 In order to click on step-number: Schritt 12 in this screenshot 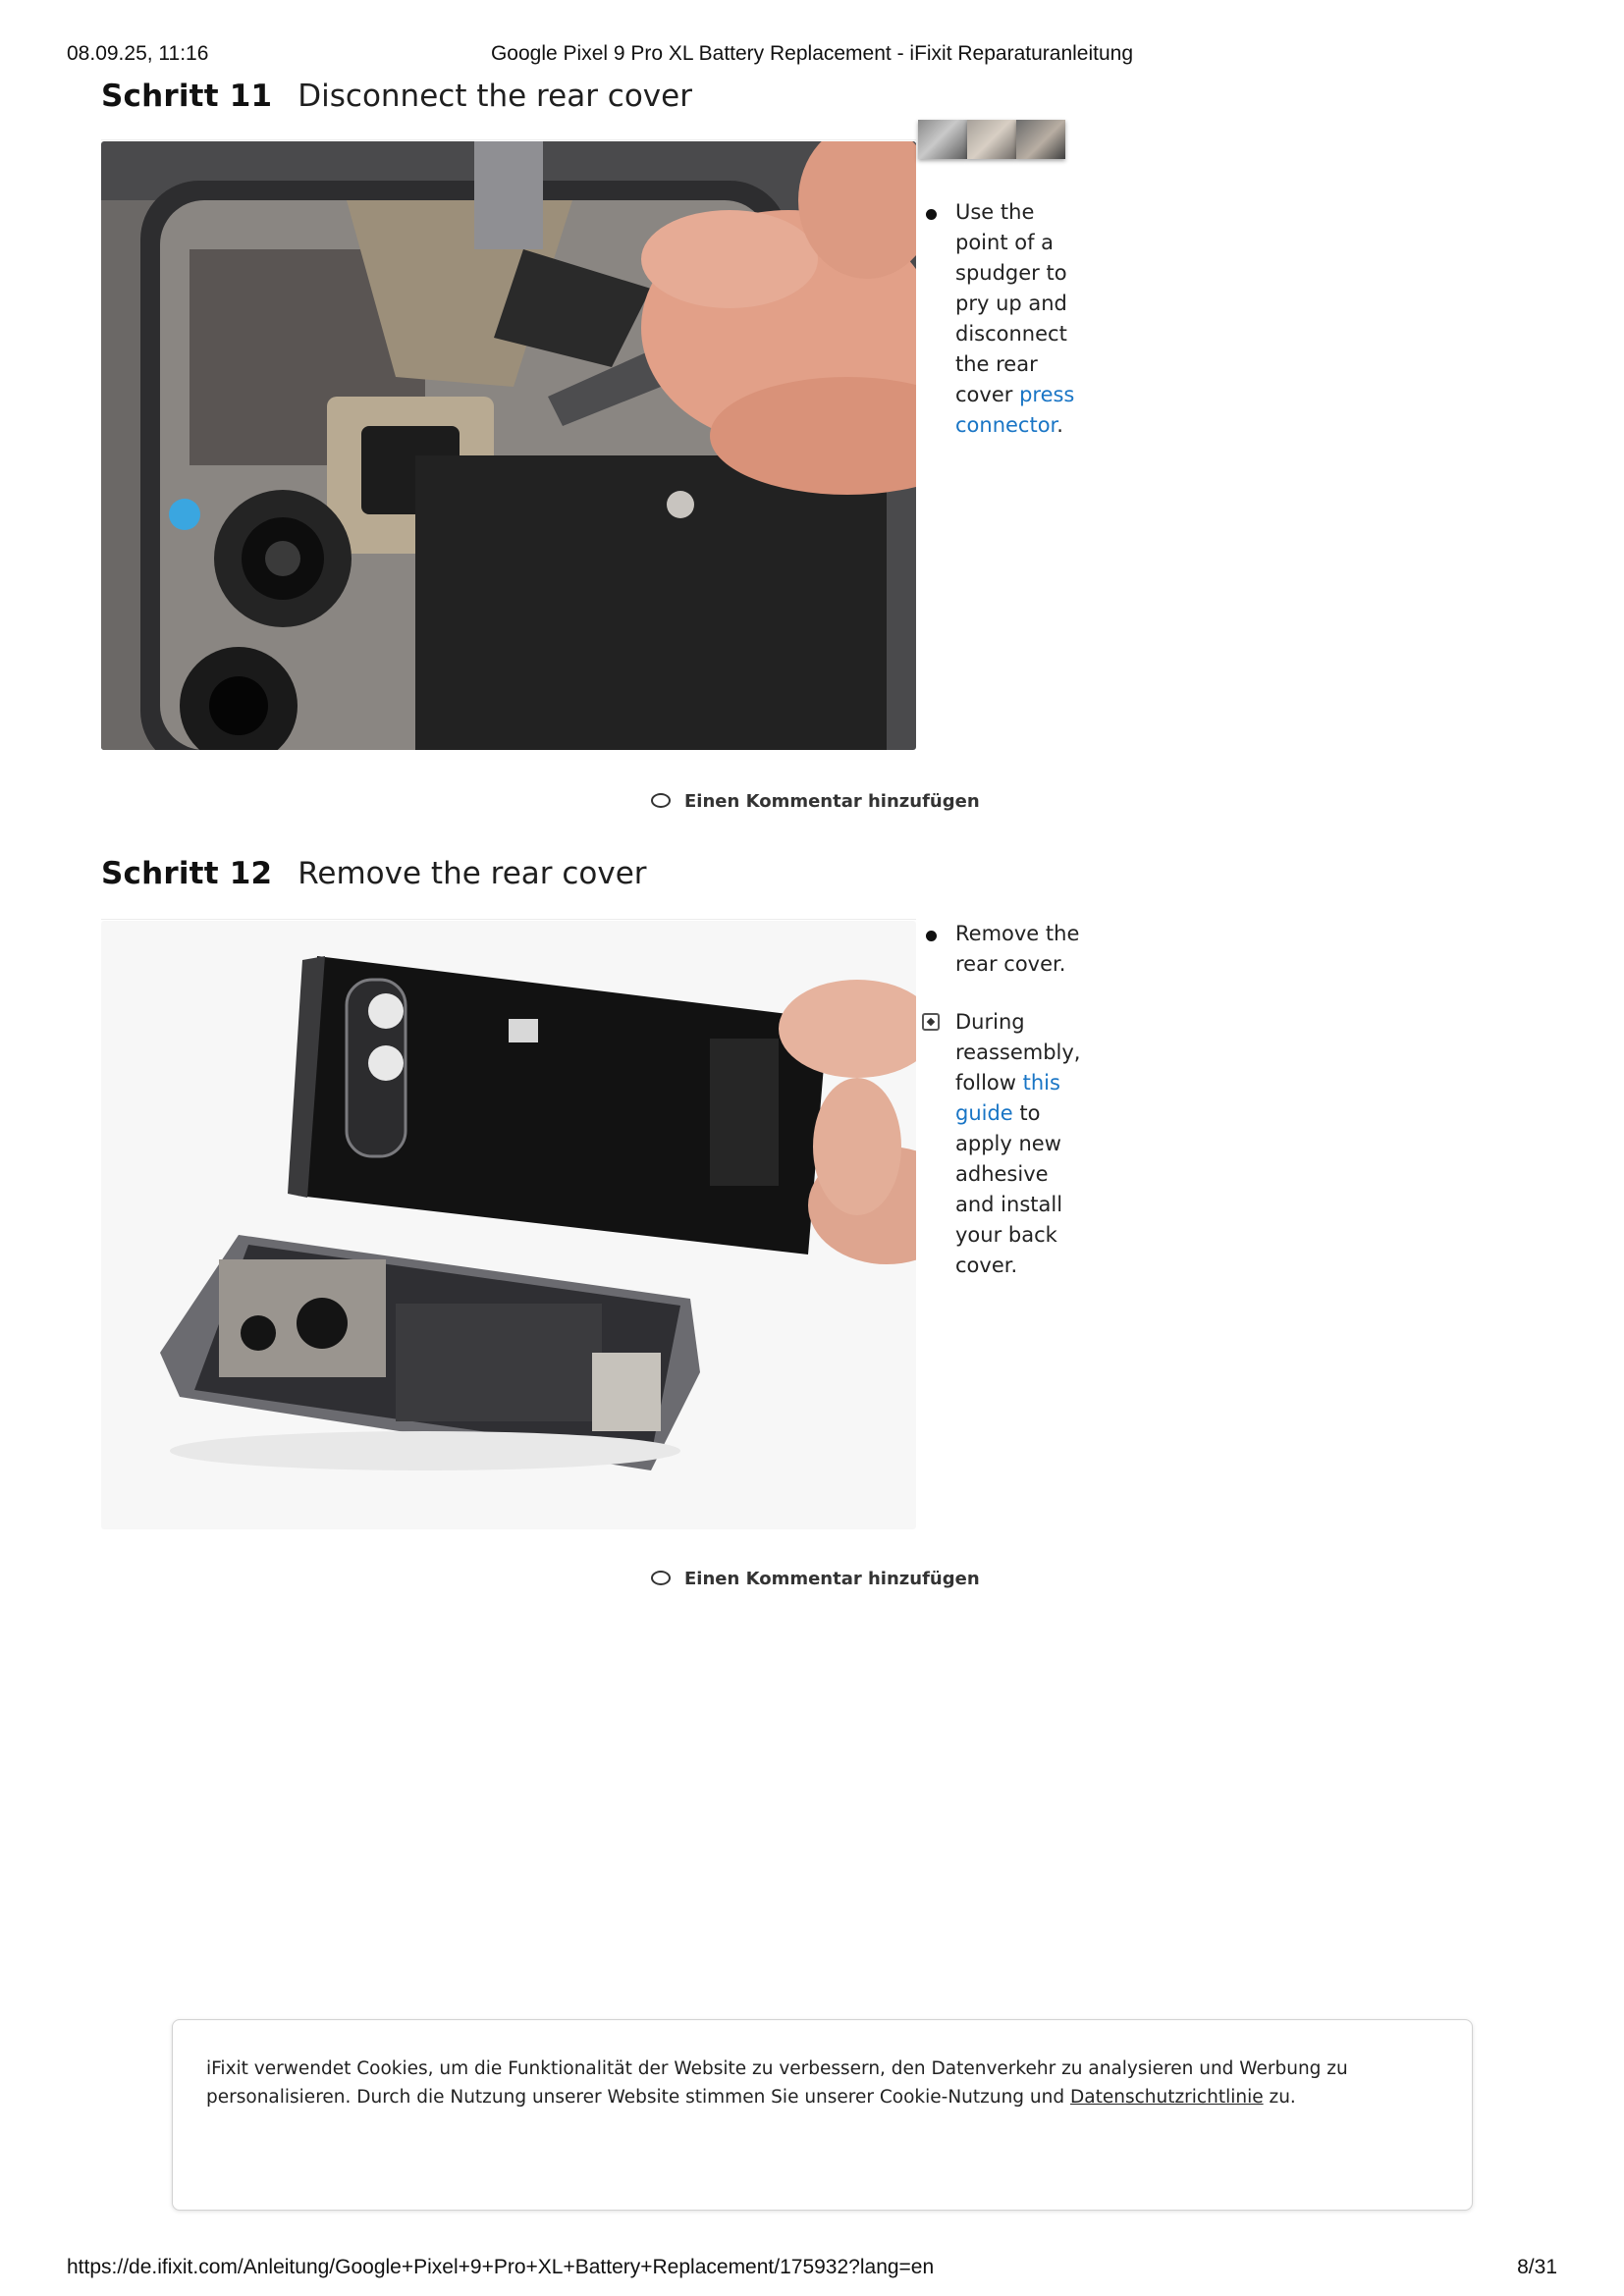, I will do `click(187, 873)`.